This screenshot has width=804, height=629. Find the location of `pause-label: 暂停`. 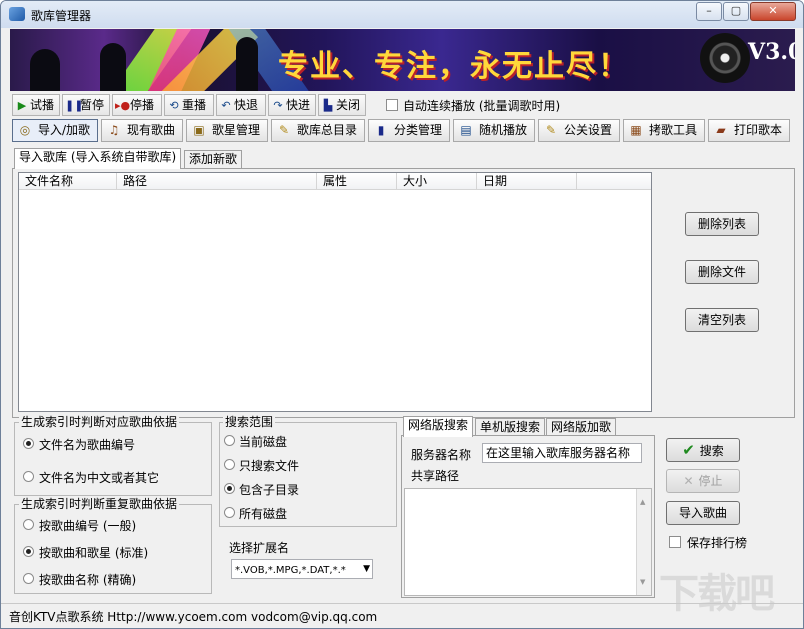

pause-label: 暂停 is located at coordinates (92, 105).